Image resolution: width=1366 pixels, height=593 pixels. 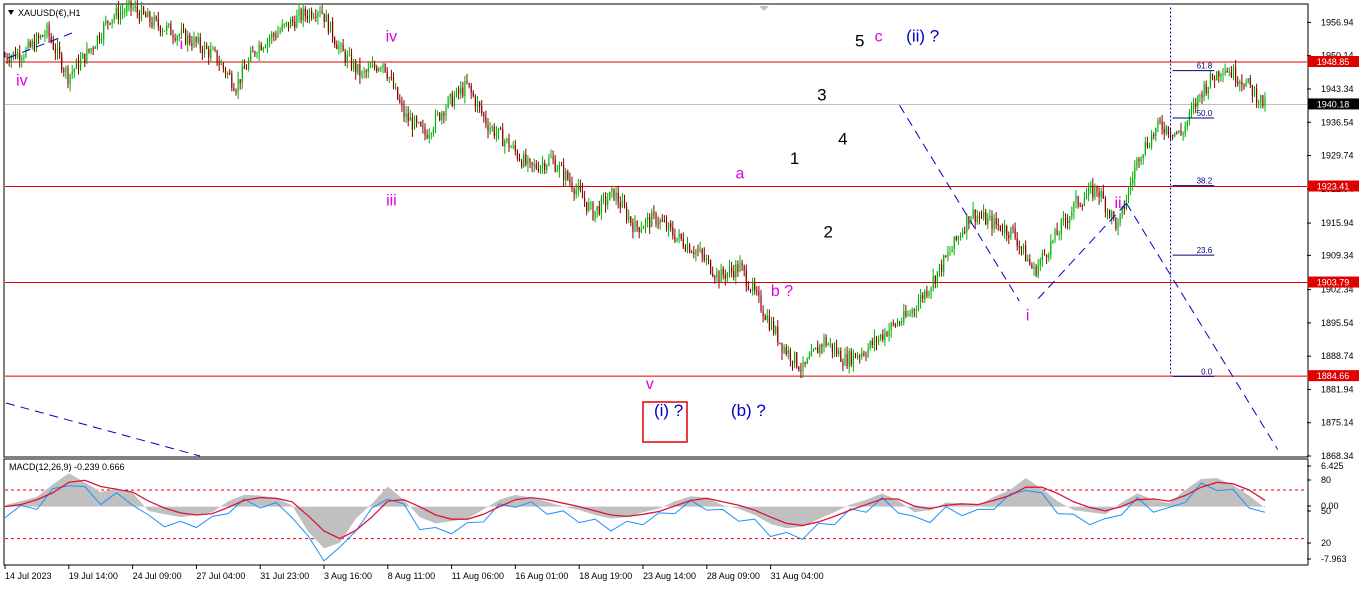 What do you see at coordinates (1333, 376) in the screenshot?
I see `level-price-label: 1884.66` at bounding box center [1333, 376].